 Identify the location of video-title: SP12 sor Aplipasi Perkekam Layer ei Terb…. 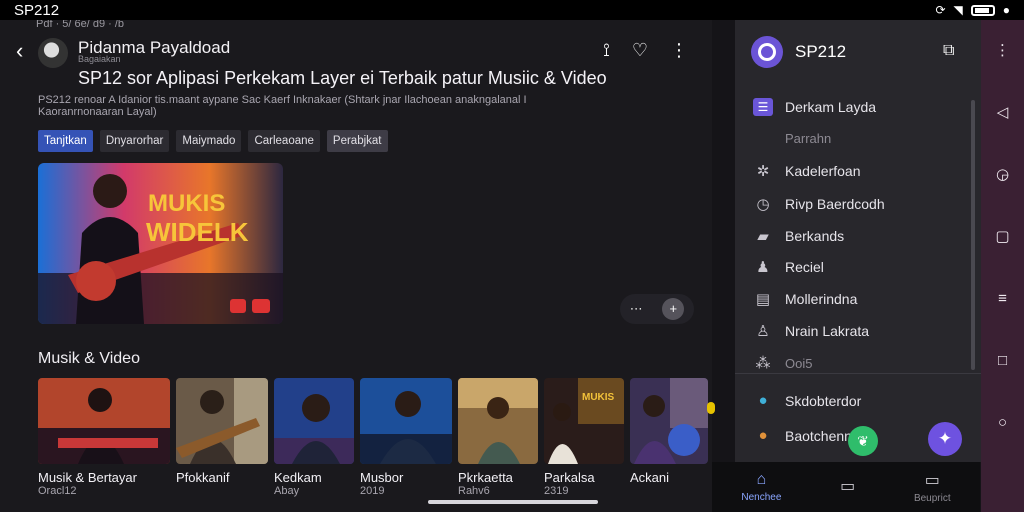
(342, 78).